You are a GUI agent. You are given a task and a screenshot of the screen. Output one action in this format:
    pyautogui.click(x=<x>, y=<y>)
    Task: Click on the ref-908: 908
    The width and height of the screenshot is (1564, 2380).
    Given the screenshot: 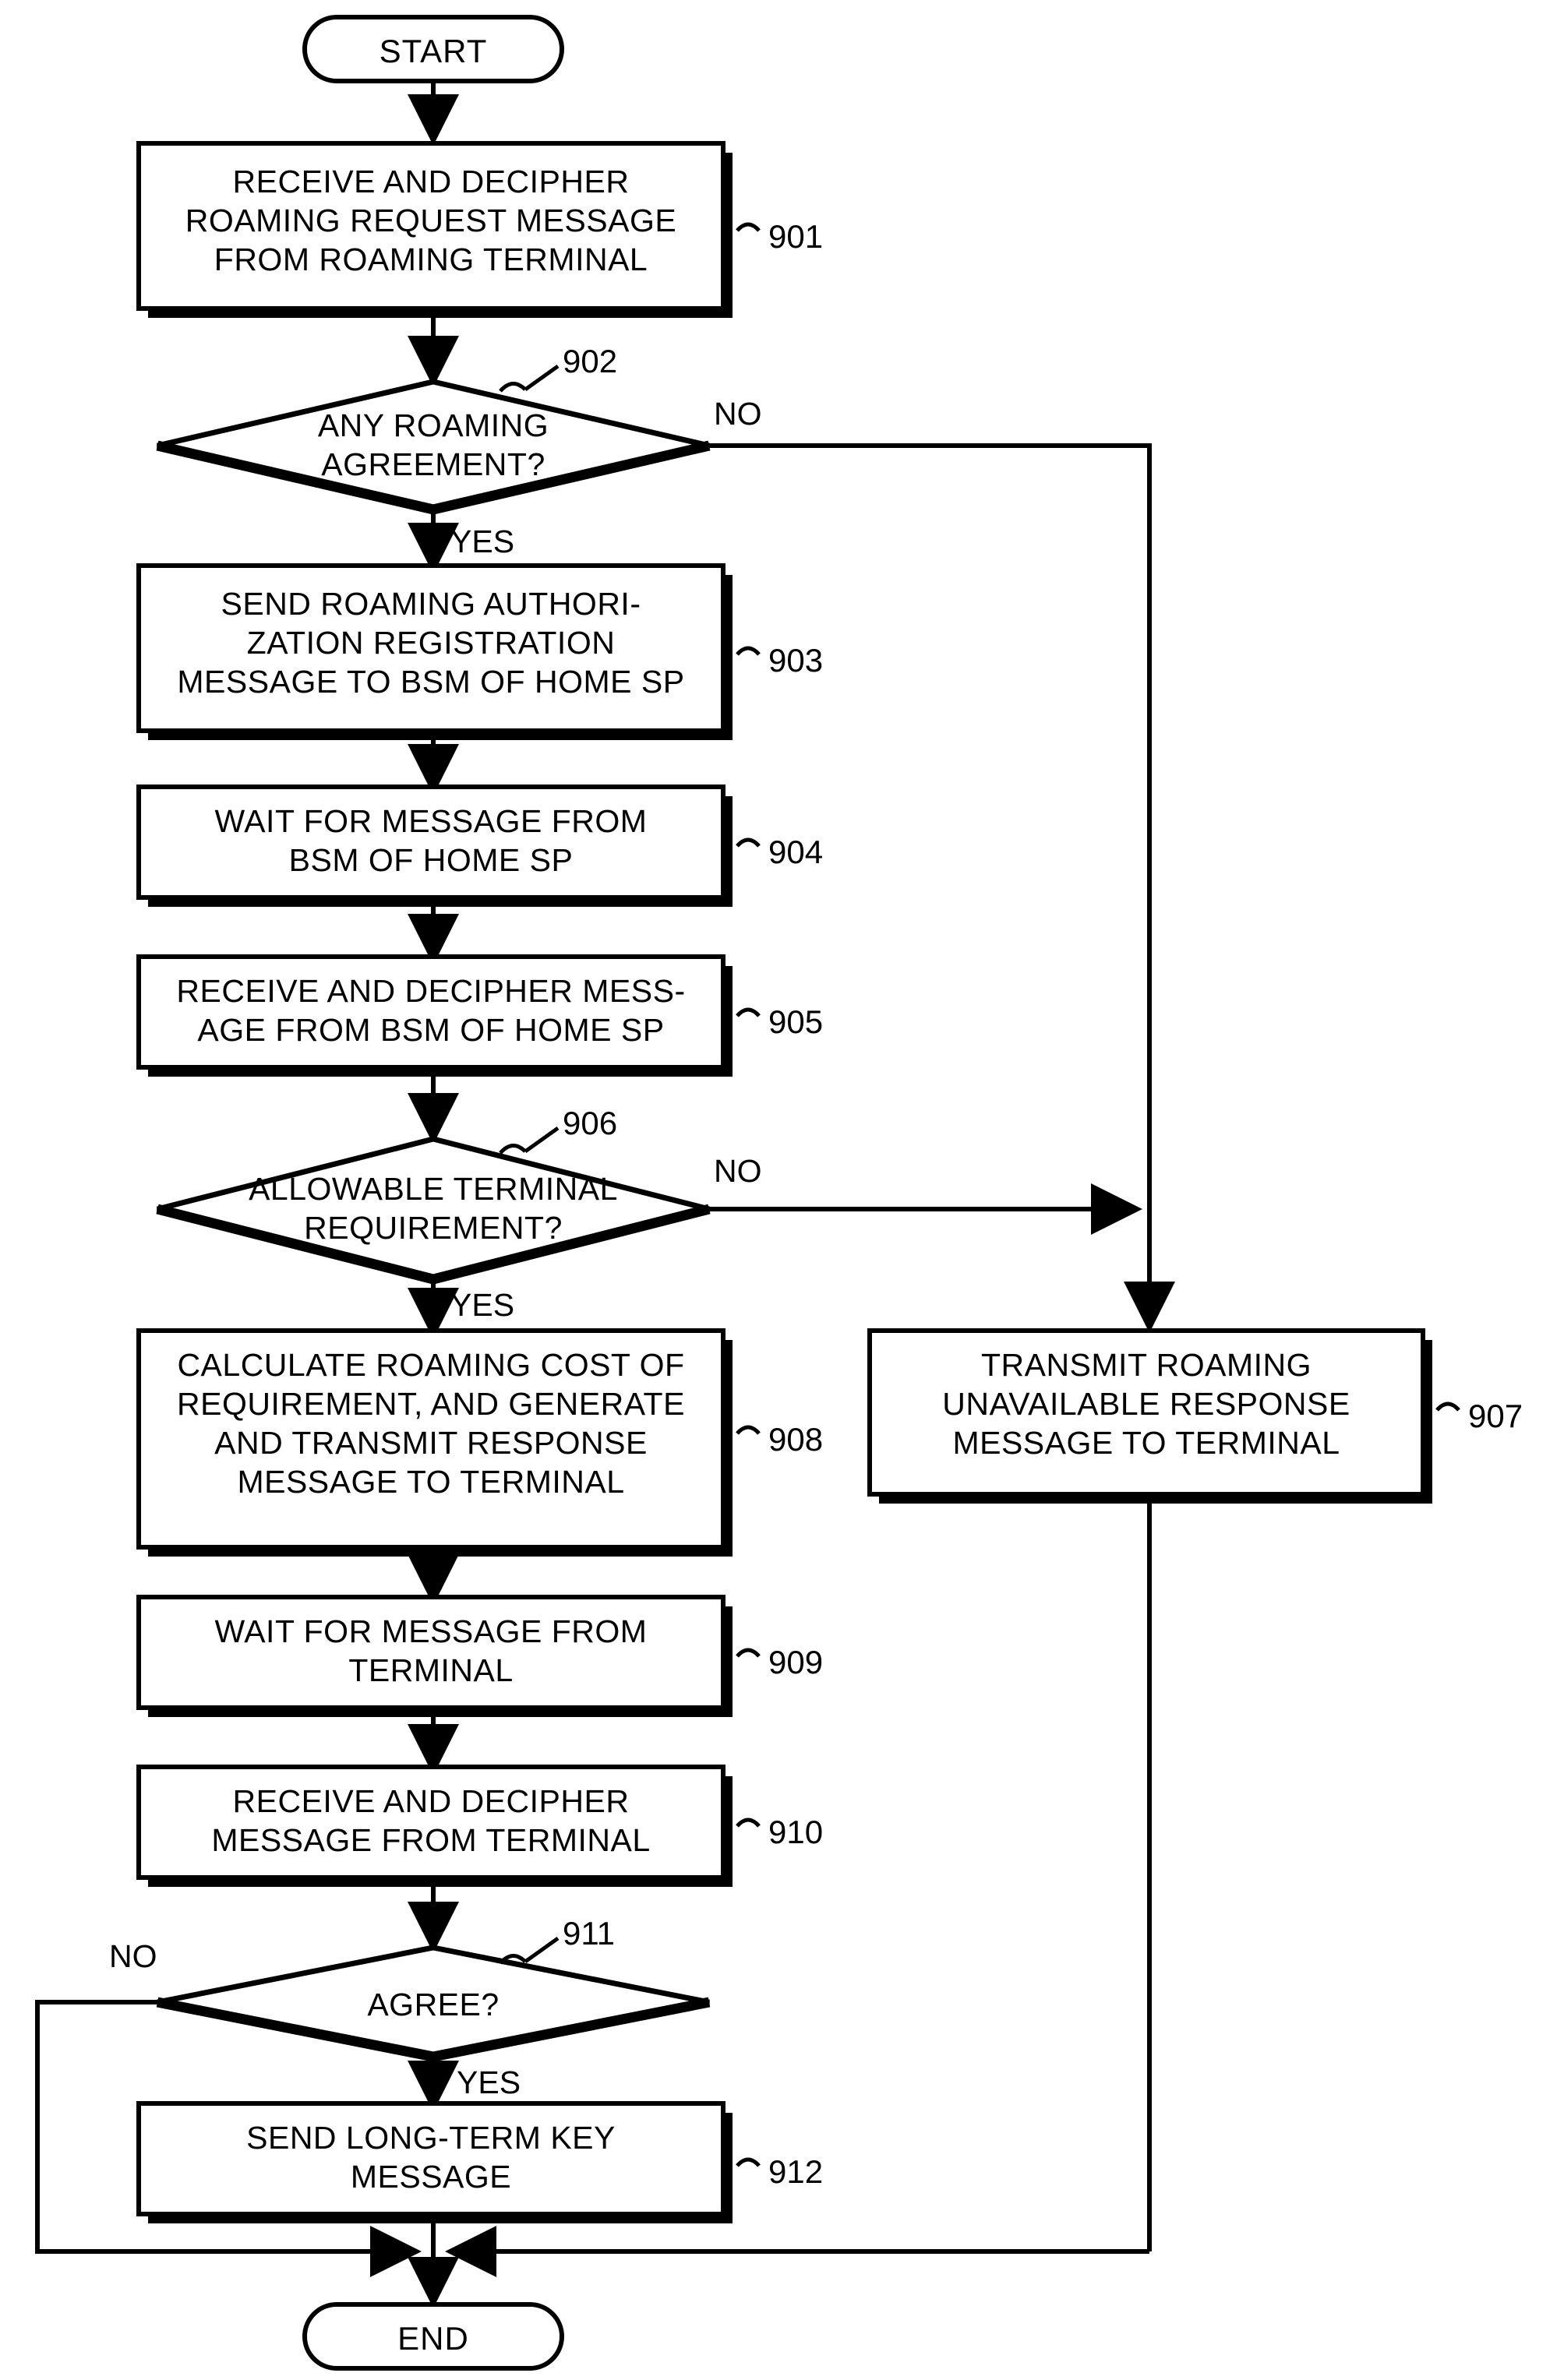 What is the action you would take?
    pyautogui.click(x=796, y=1439)
    